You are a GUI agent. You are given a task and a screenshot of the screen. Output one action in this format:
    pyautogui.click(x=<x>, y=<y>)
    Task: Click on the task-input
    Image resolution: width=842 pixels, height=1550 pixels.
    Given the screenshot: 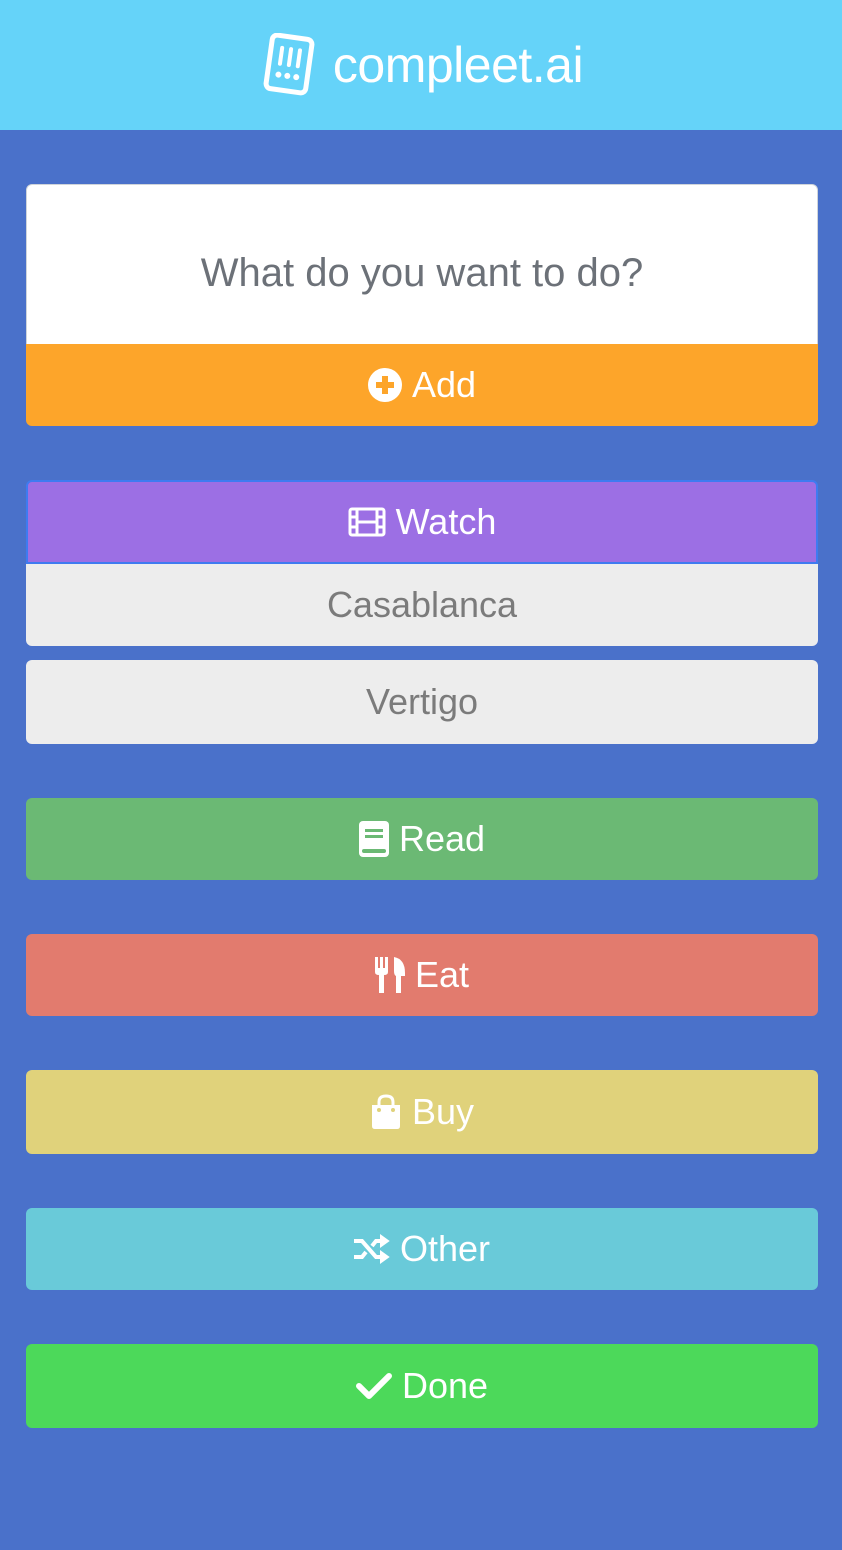 What is the action you would take?
    pyautogui.click(x=422, y=265)
    